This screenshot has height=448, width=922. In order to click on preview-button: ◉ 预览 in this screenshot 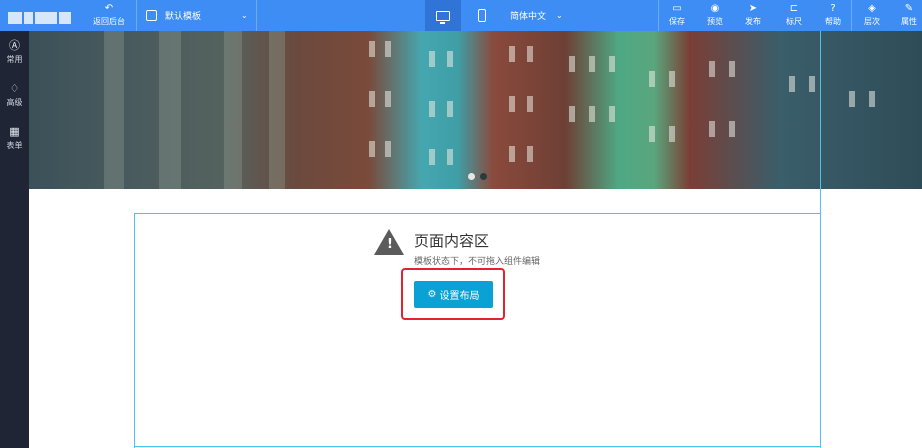, I will do `click(715, 15)`.